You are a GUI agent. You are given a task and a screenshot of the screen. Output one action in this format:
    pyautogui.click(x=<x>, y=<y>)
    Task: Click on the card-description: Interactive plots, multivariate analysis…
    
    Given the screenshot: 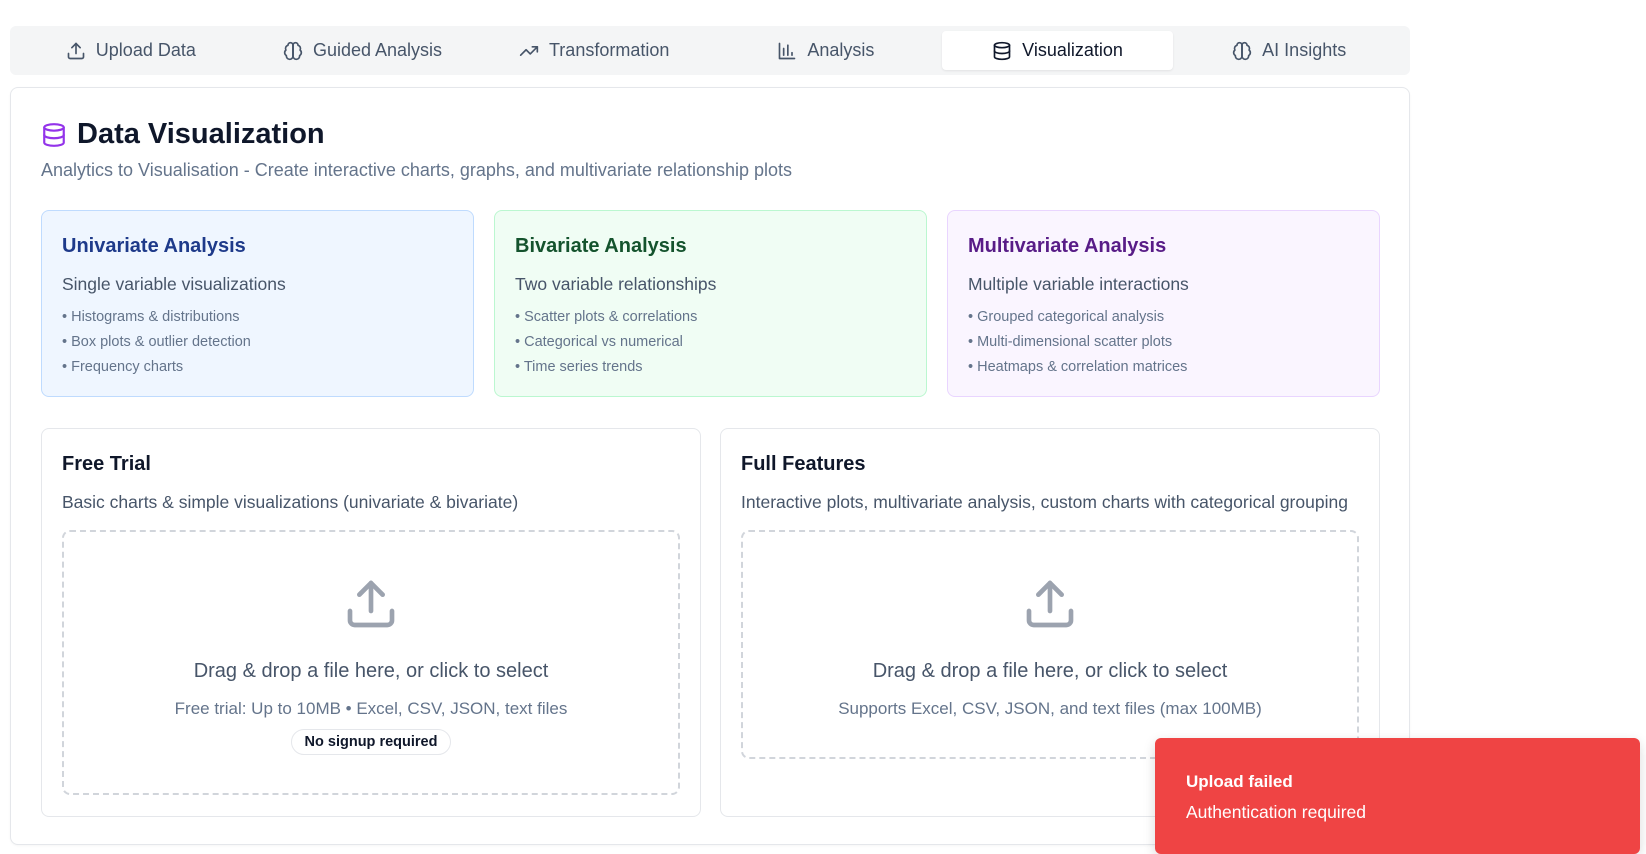 What is the action you would take?
    pyautogui.click(x=1044, y=502)
    